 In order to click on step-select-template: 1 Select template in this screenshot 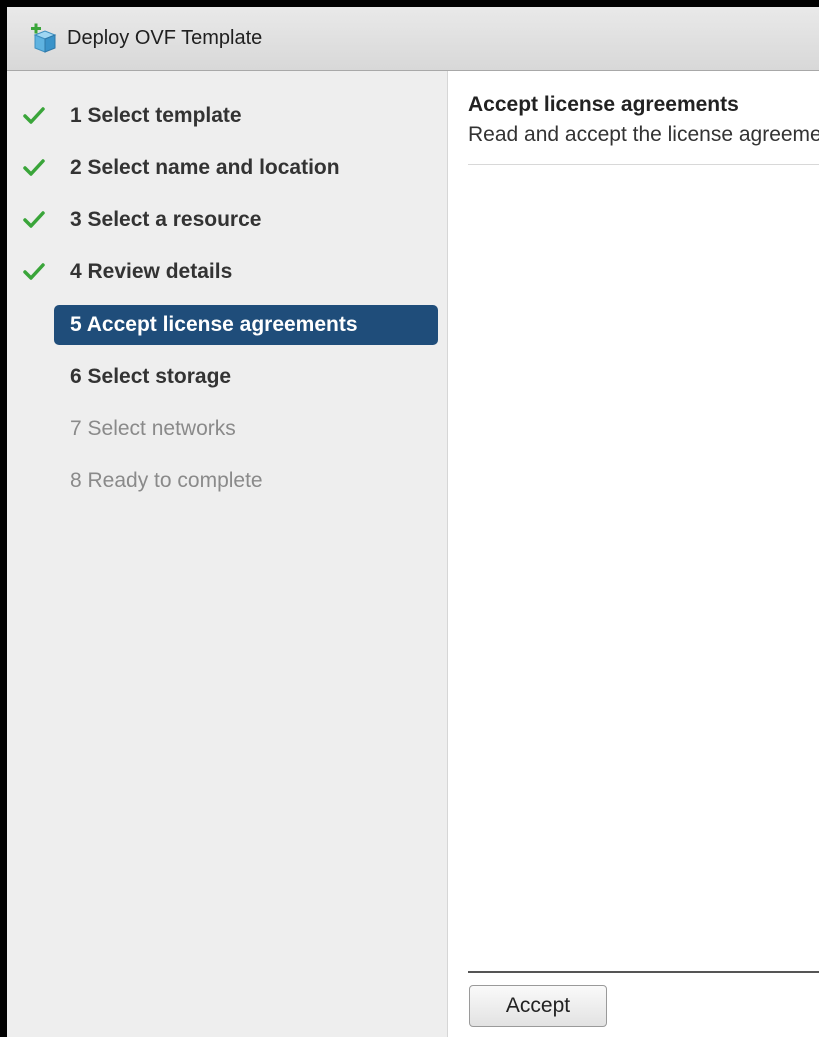, I will do `click(227, 116)`.